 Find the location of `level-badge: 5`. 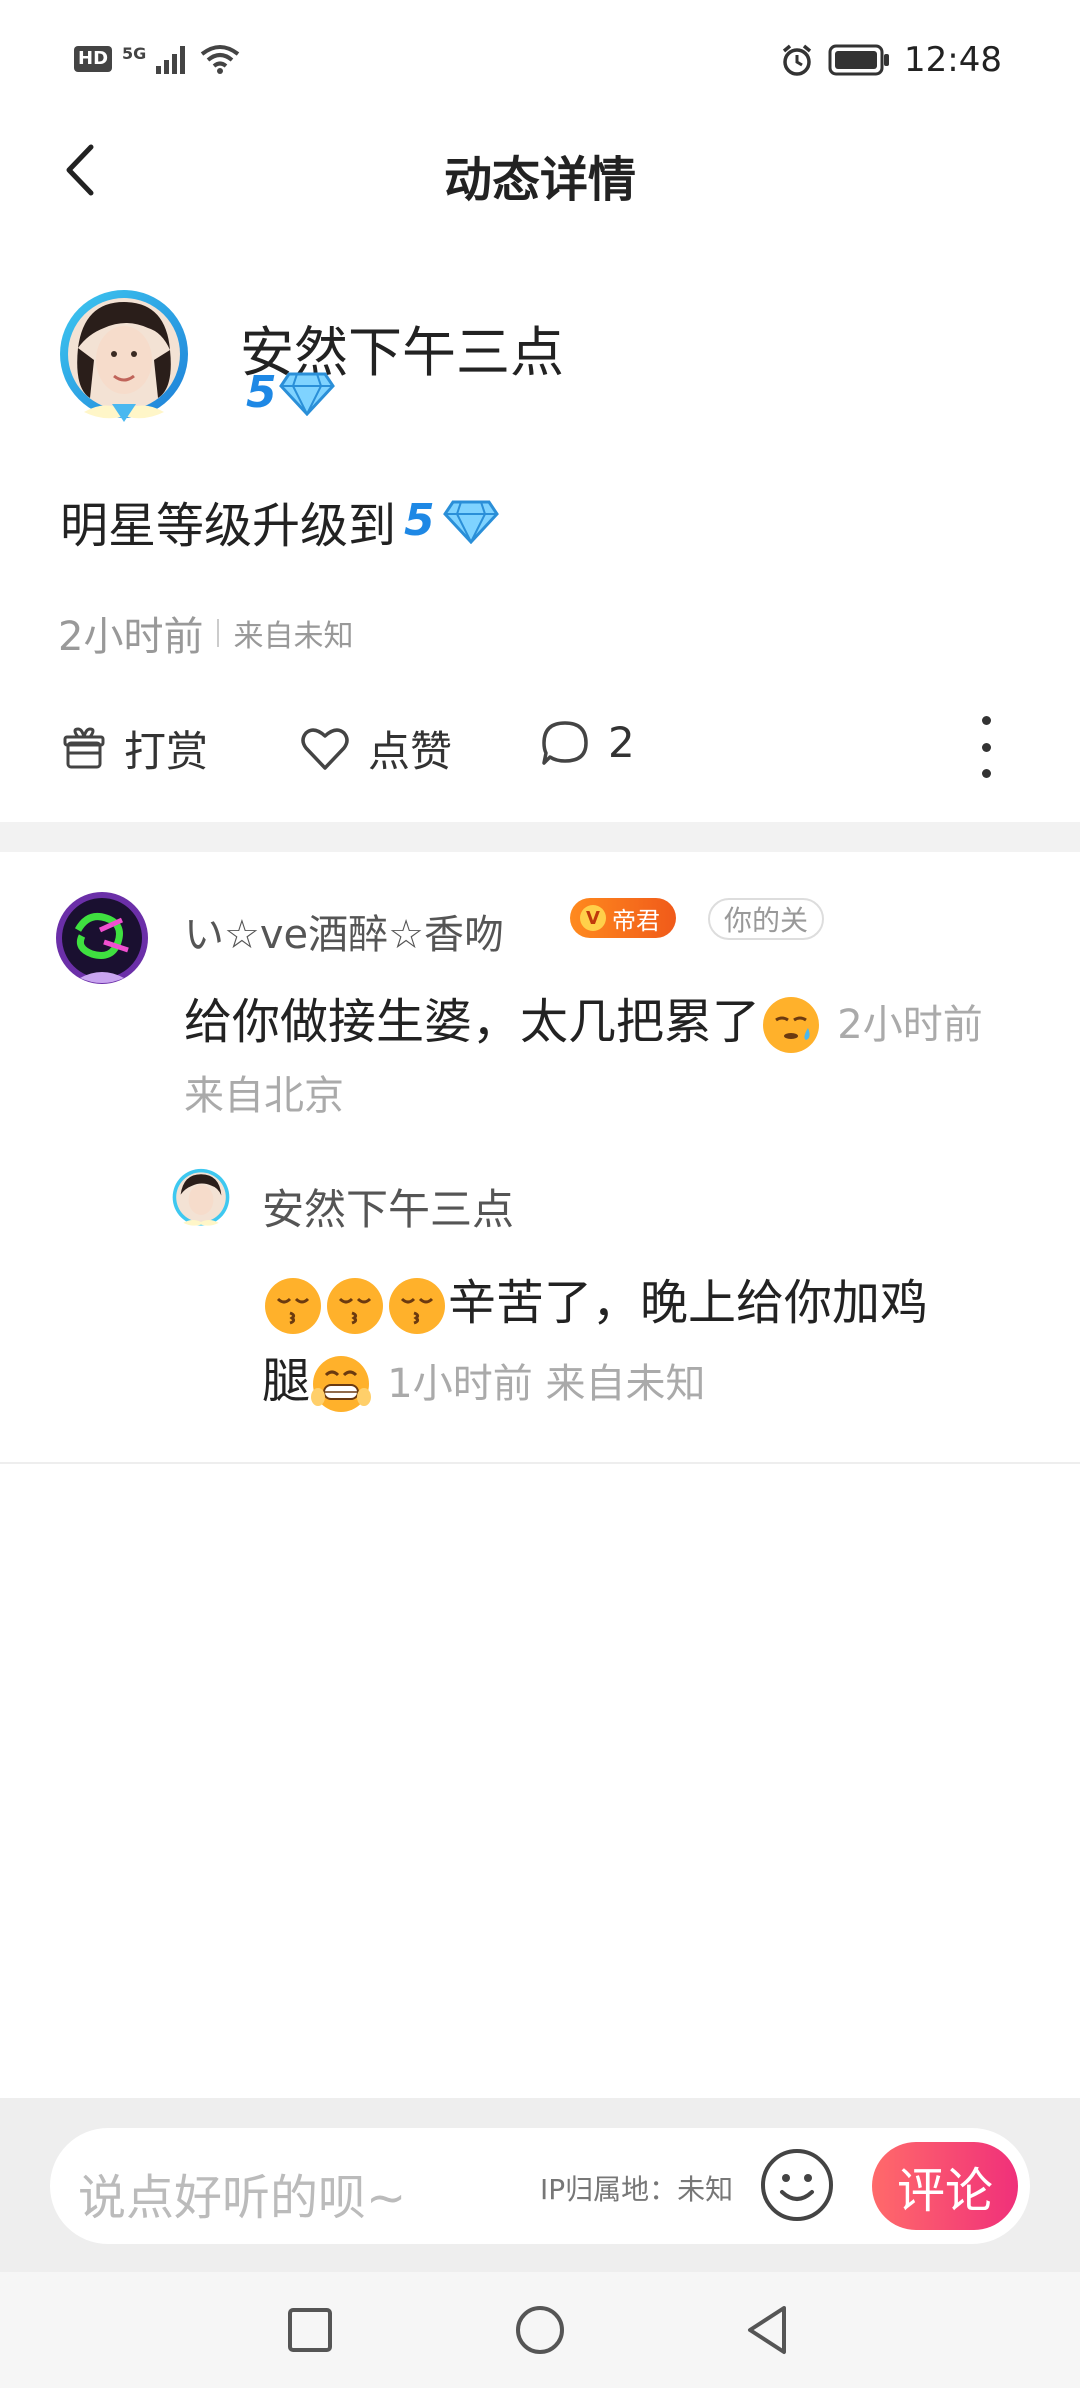

level-badge: 5 is located at coordinates (290, 393).